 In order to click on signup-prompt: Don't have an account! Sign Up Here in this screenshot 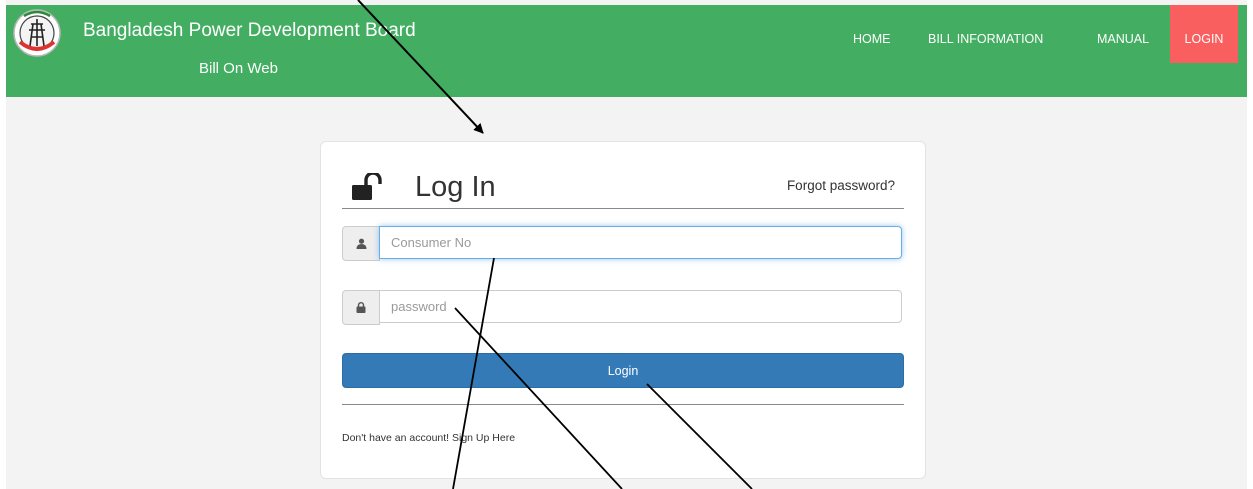, I will do `click(428, 438)`.